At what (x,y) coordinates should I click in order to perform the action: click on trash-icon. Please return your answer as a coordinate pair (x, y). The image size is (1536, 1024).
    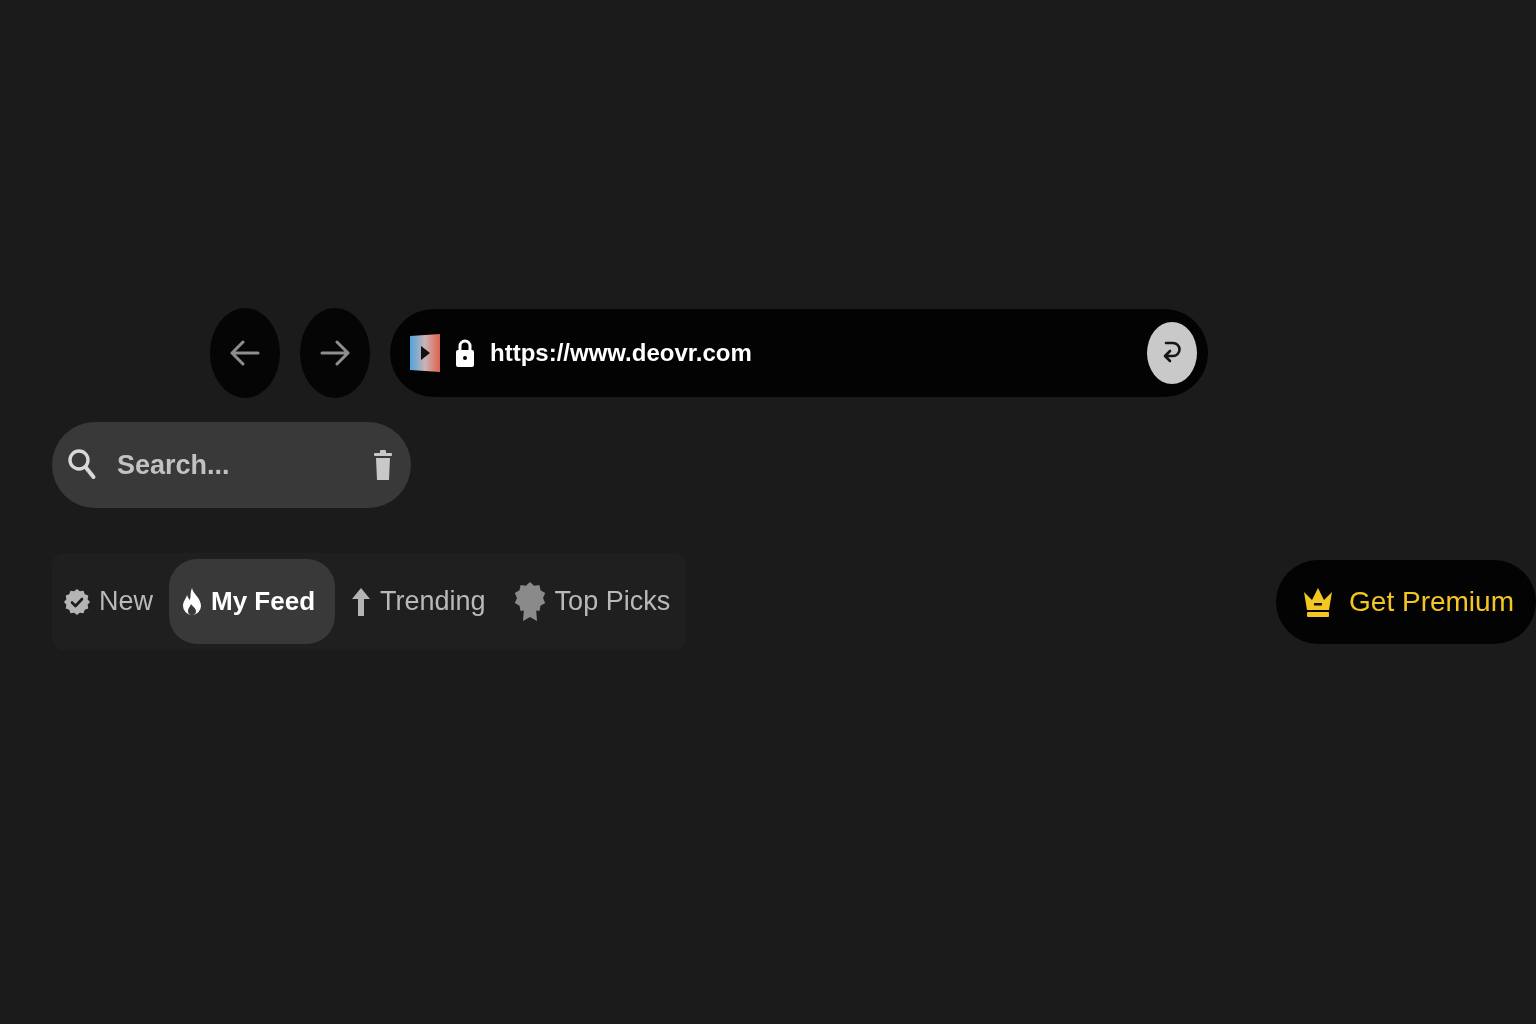
    Looking at the image, I should click on (383, 465).